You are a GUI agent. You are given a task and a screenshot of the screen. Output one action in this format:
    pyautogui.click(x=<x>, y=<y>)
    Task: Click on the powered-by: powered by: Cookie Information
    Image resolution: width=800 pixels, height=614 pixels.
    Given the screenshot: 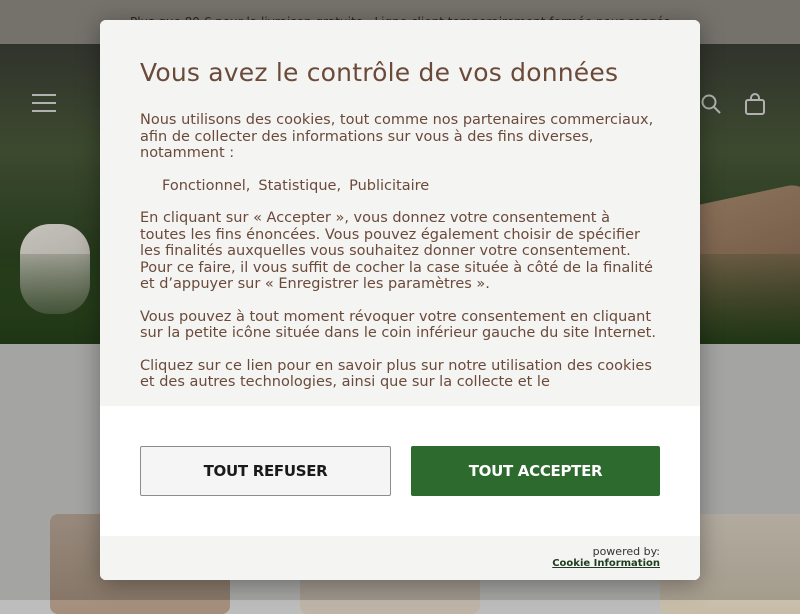 What is the action you would take?
    pyautogui.click(x=606, y=558)
    